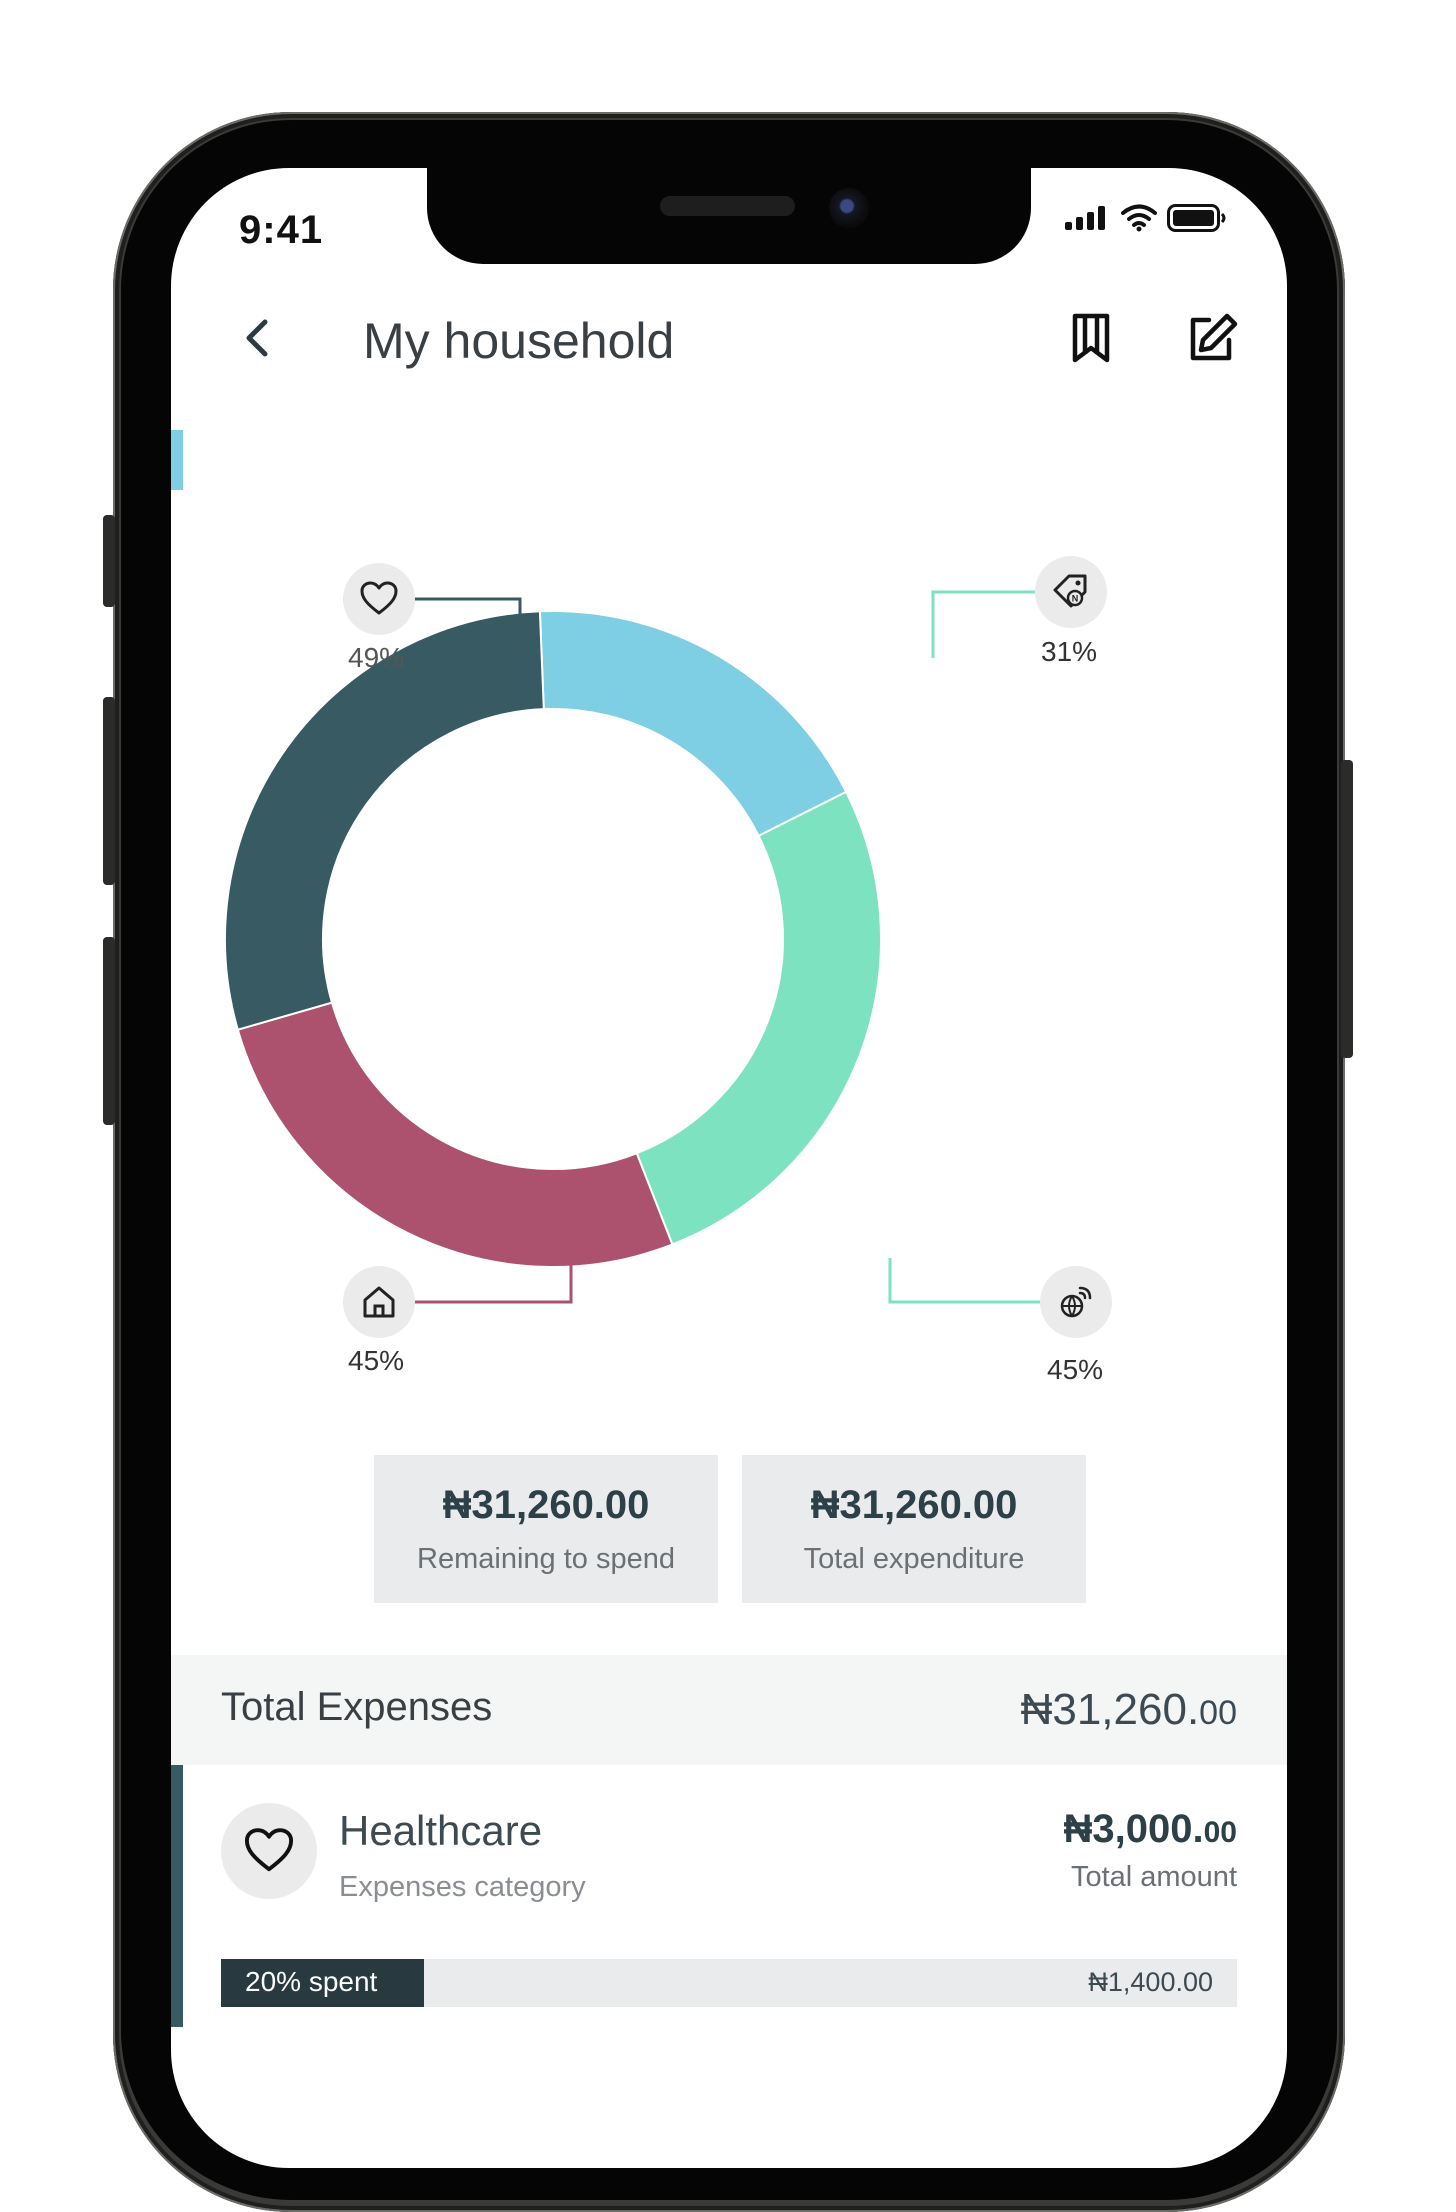 The width and height of the screenshot is (1456, 2212). Describe the element at coordinates (1075, 1369) in the screenshot. I see `internet-pct: 45%` at that location.